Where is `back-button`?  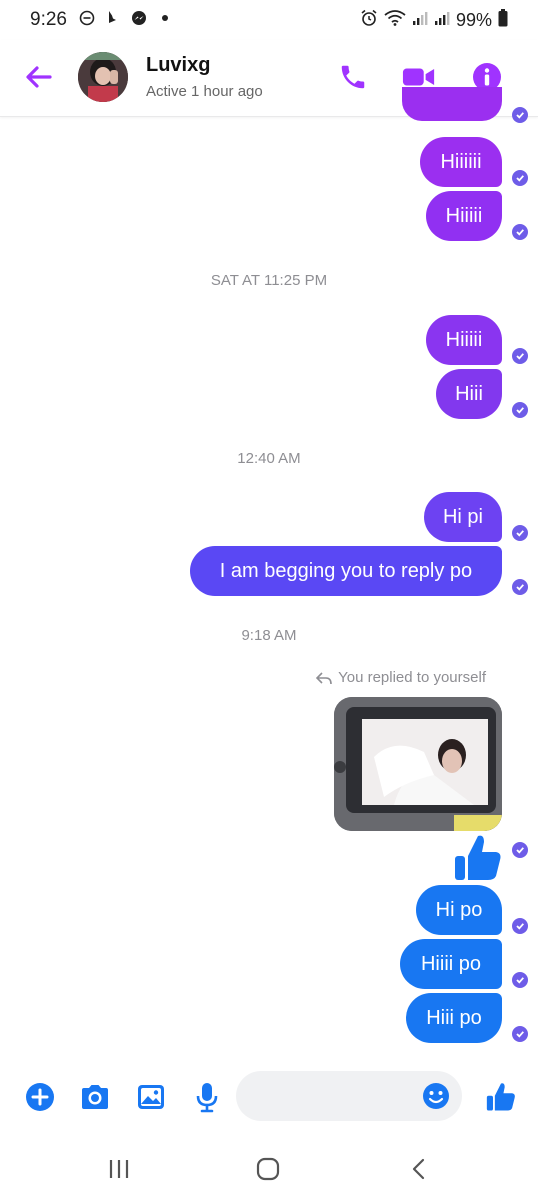 back-button is located at coordinates (39, 77).